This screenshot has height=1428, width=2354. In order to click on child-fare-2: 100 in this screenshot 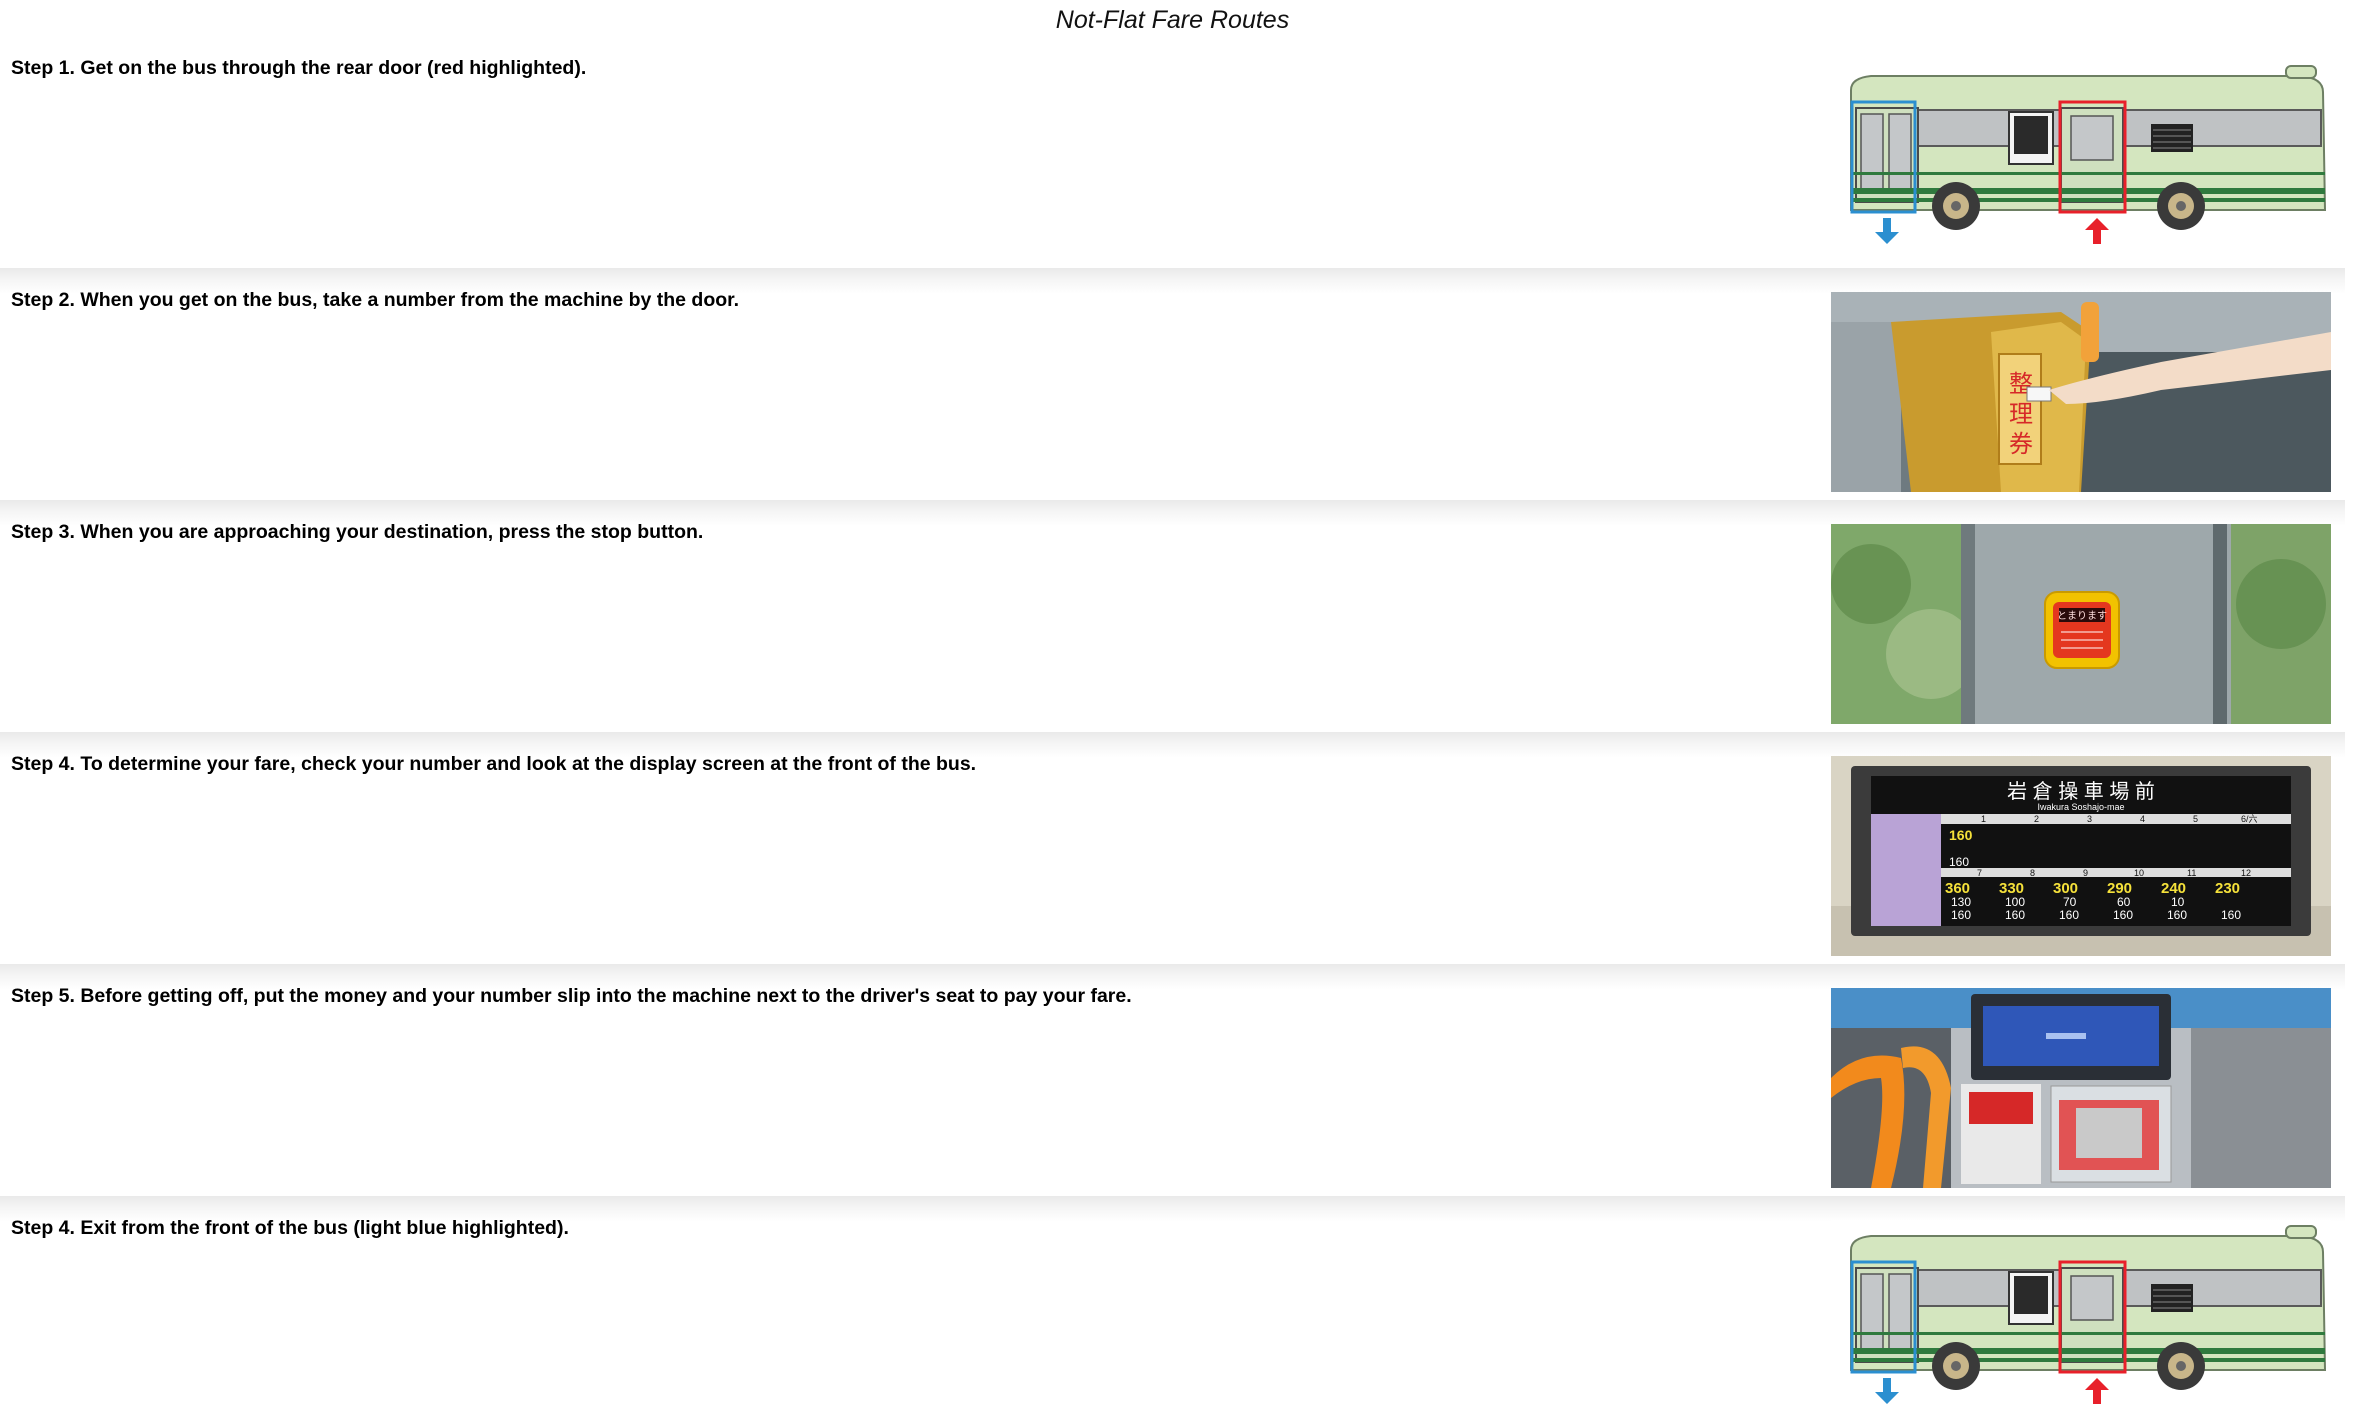, I will do `click(2015, 902)`.